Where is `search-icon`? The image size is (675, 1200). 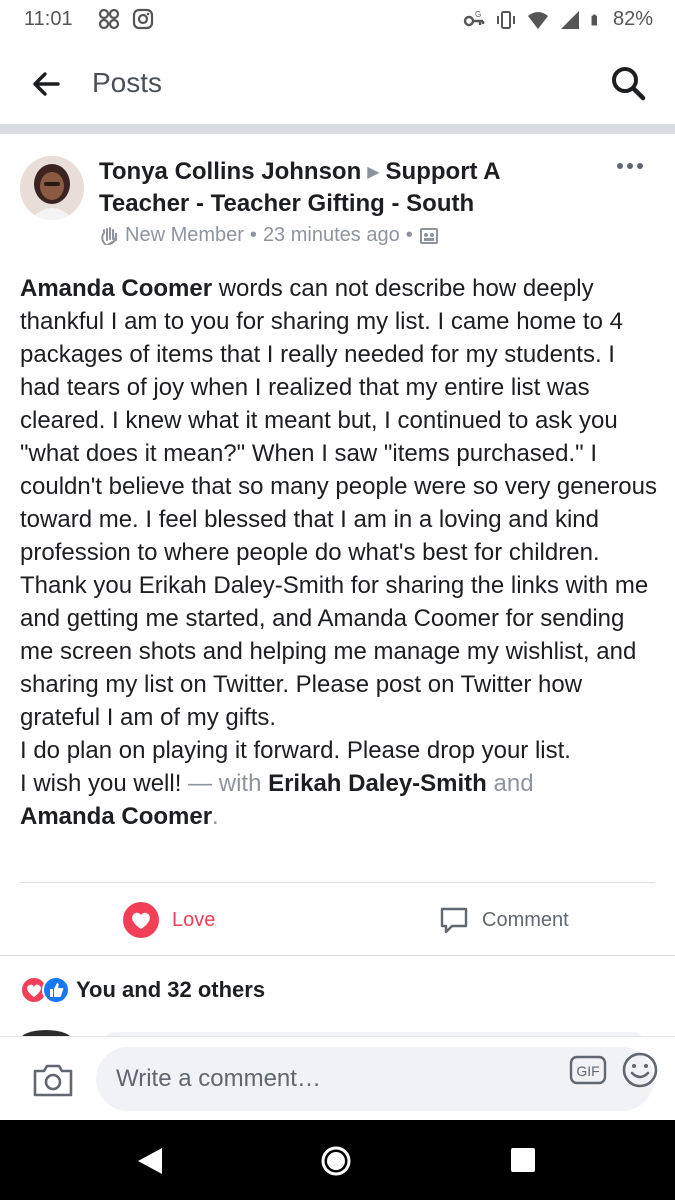
search-icon is located at coordinates (628, 83).